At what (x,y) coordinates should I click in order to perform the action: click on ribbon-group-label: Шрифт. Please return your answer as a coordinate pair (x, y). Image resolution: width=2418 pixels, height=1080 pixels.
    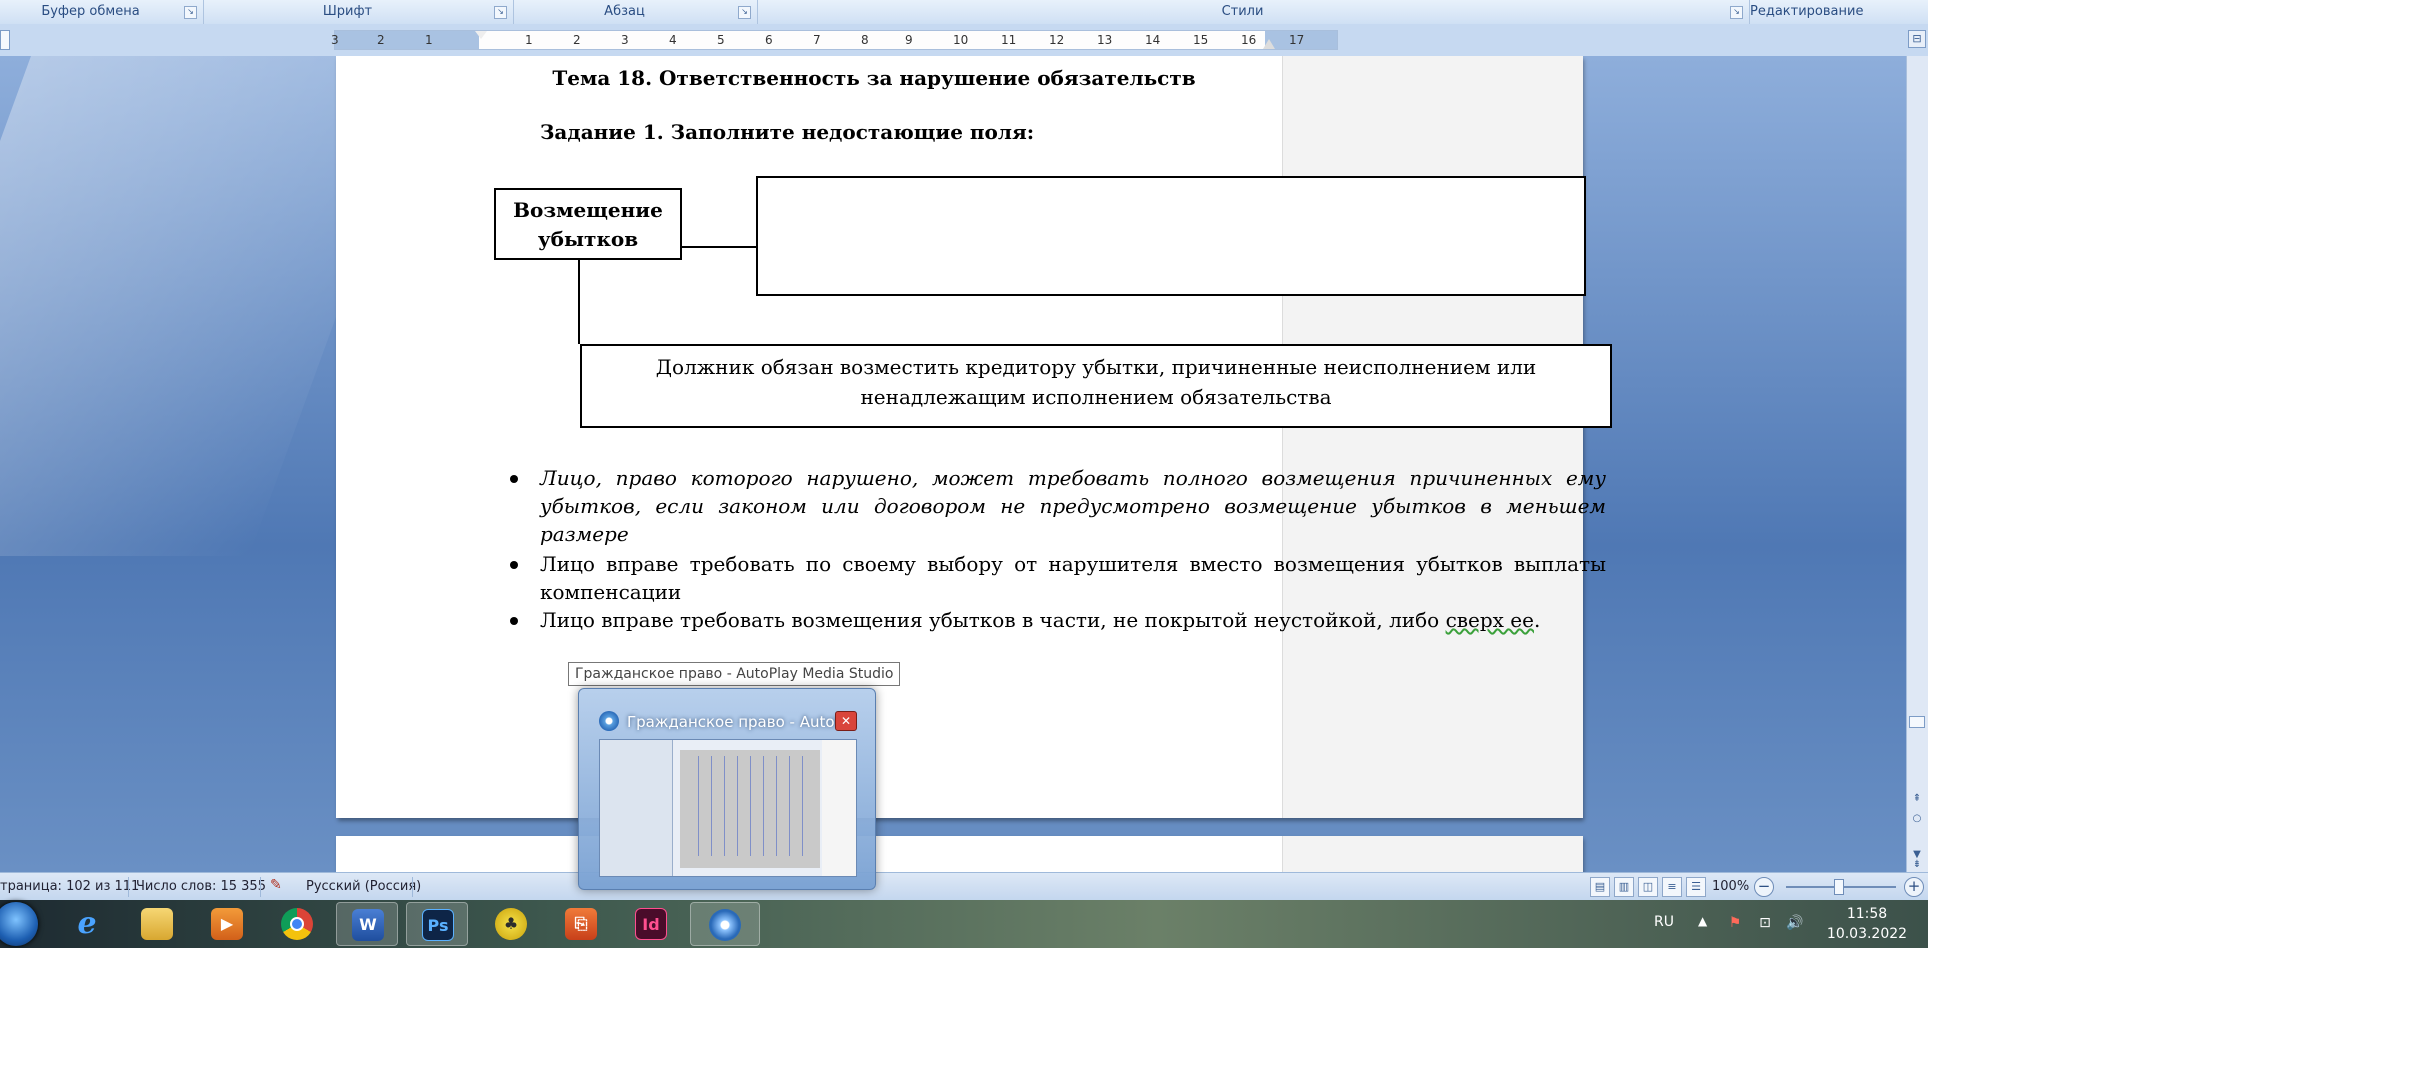
    Looking at the image, I should click on (347, 11).